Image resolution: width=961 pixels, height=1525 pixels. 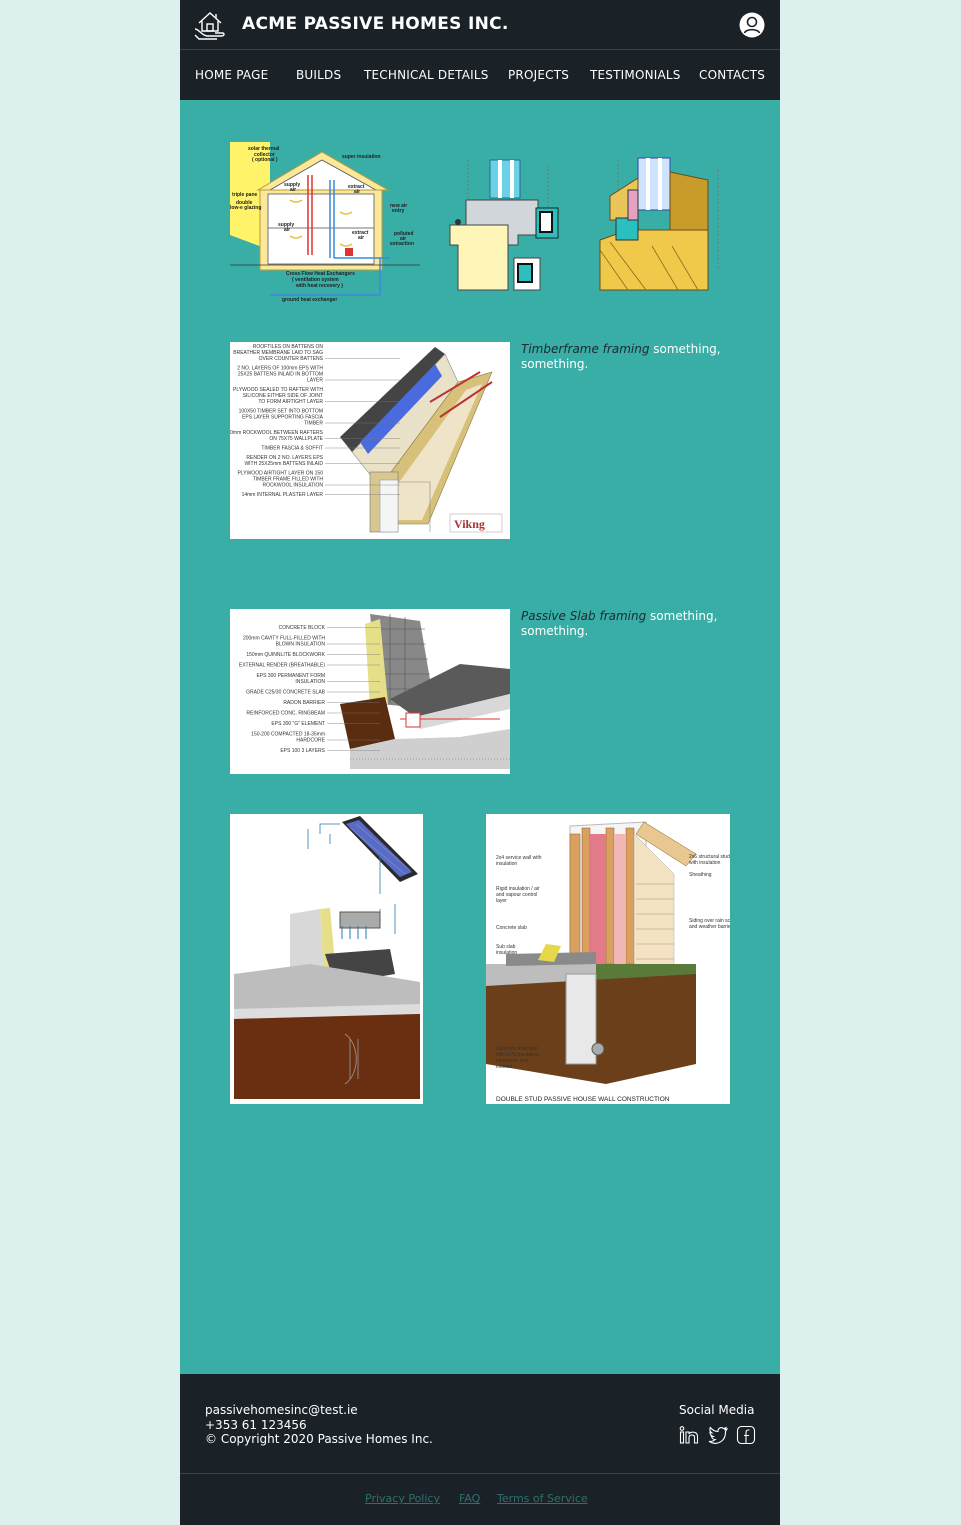 What do you see at coordinates (315, 381) in the screenshot?
I see `svg-text: LAYER` at bounding box center [315, 381].